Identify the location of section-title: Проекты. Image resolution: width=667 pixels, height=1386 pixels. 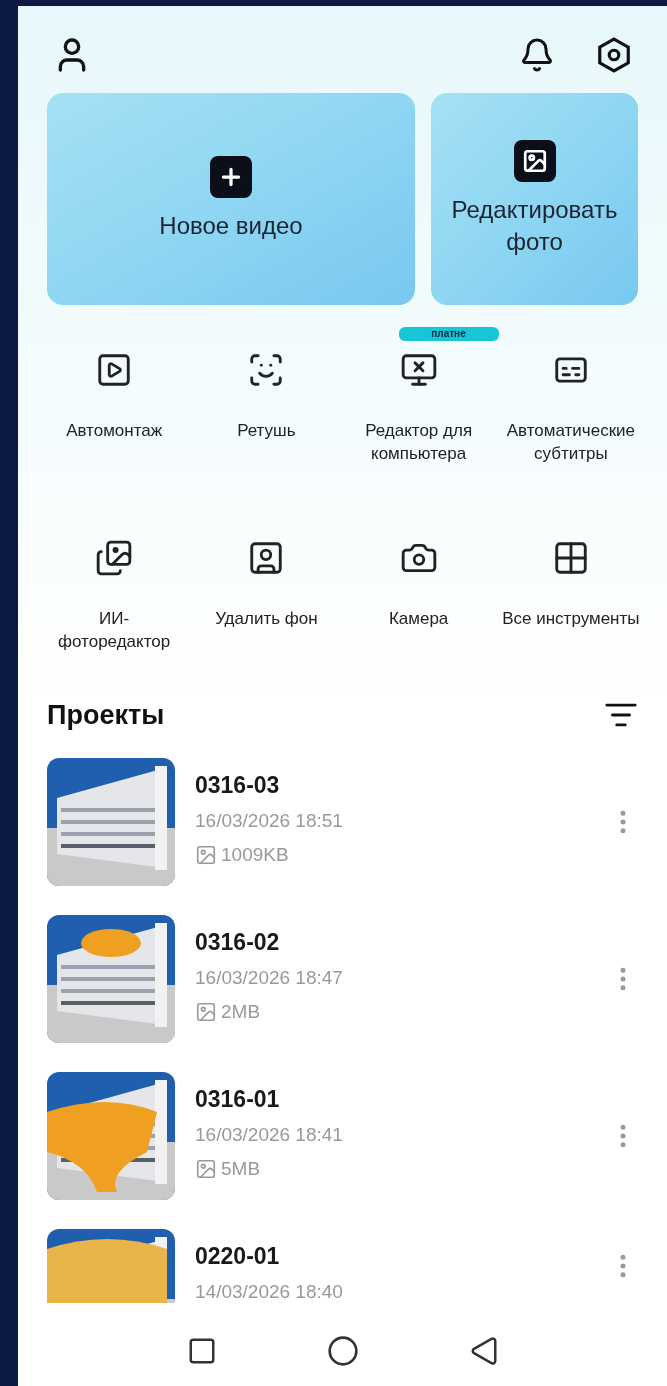
(106, 715).